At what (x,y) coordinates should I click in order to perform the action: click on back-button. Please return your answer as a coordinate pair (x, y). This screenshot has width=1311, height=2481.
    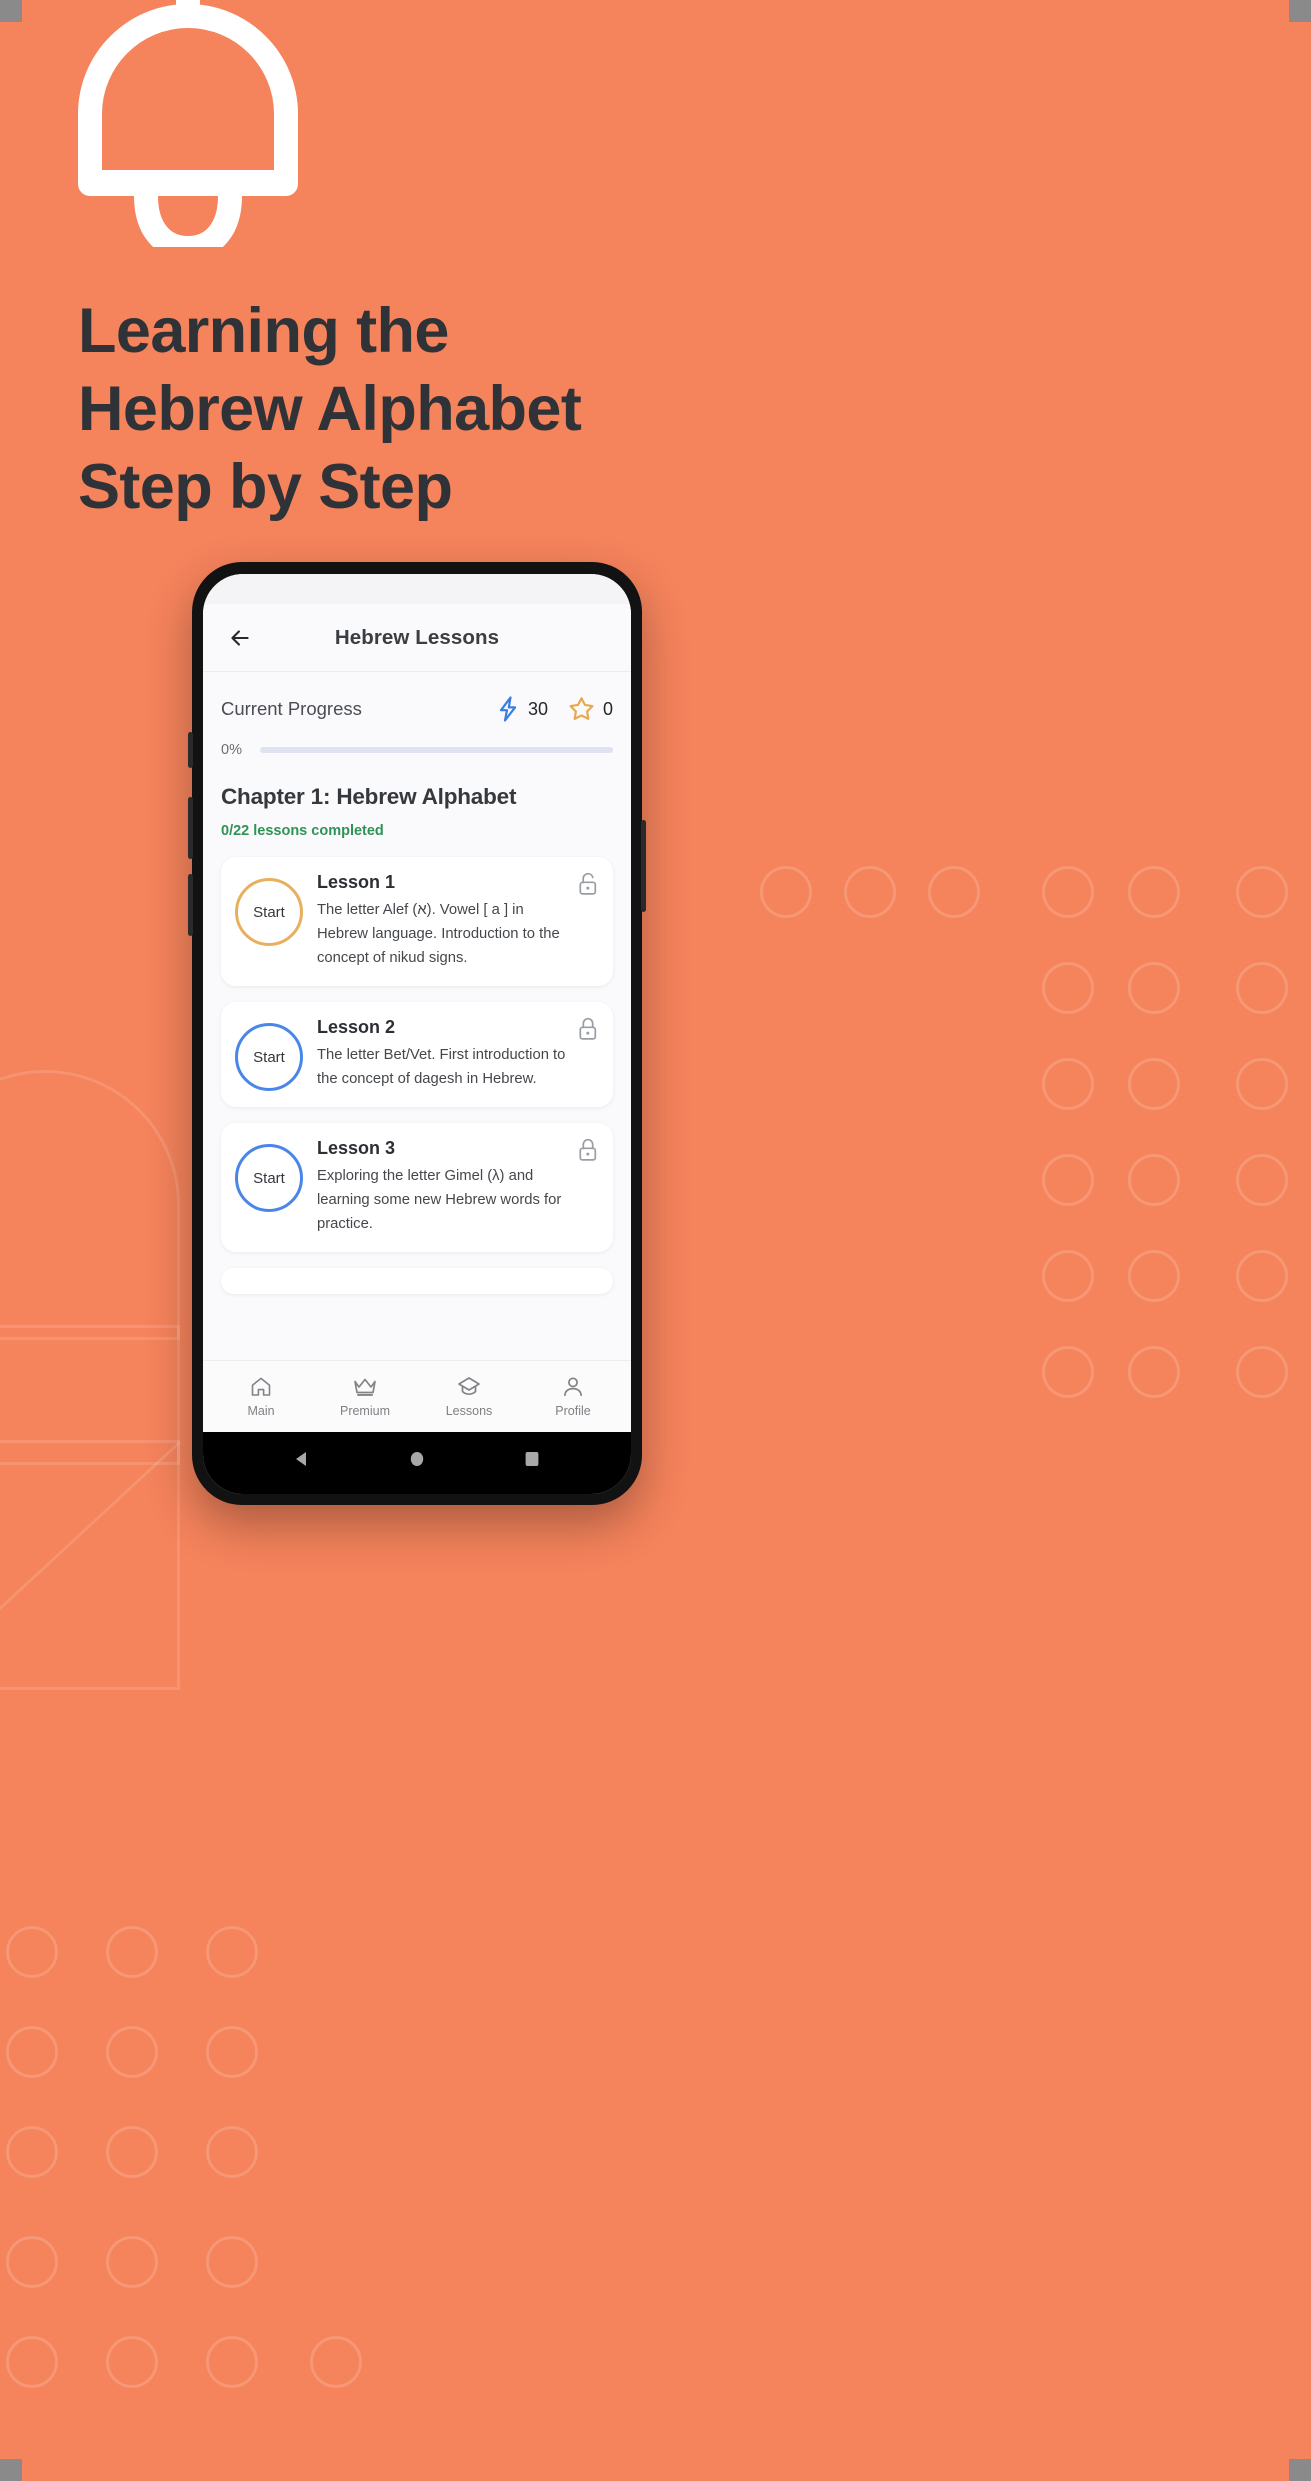
    Looking at the image, I should click on (240, 638).